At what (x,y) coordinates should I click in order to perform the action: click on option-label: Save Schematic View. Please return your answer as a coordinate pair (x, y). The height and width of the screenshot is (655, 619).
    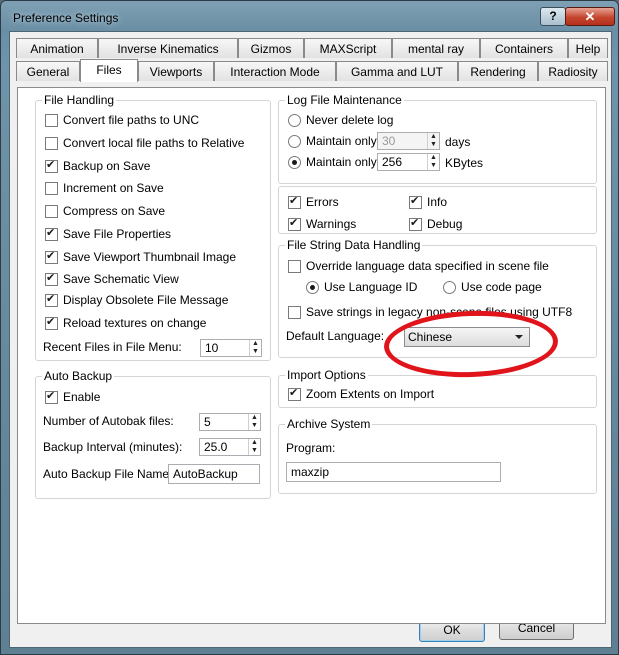
    Looking at the image, I should click on (121, 279).